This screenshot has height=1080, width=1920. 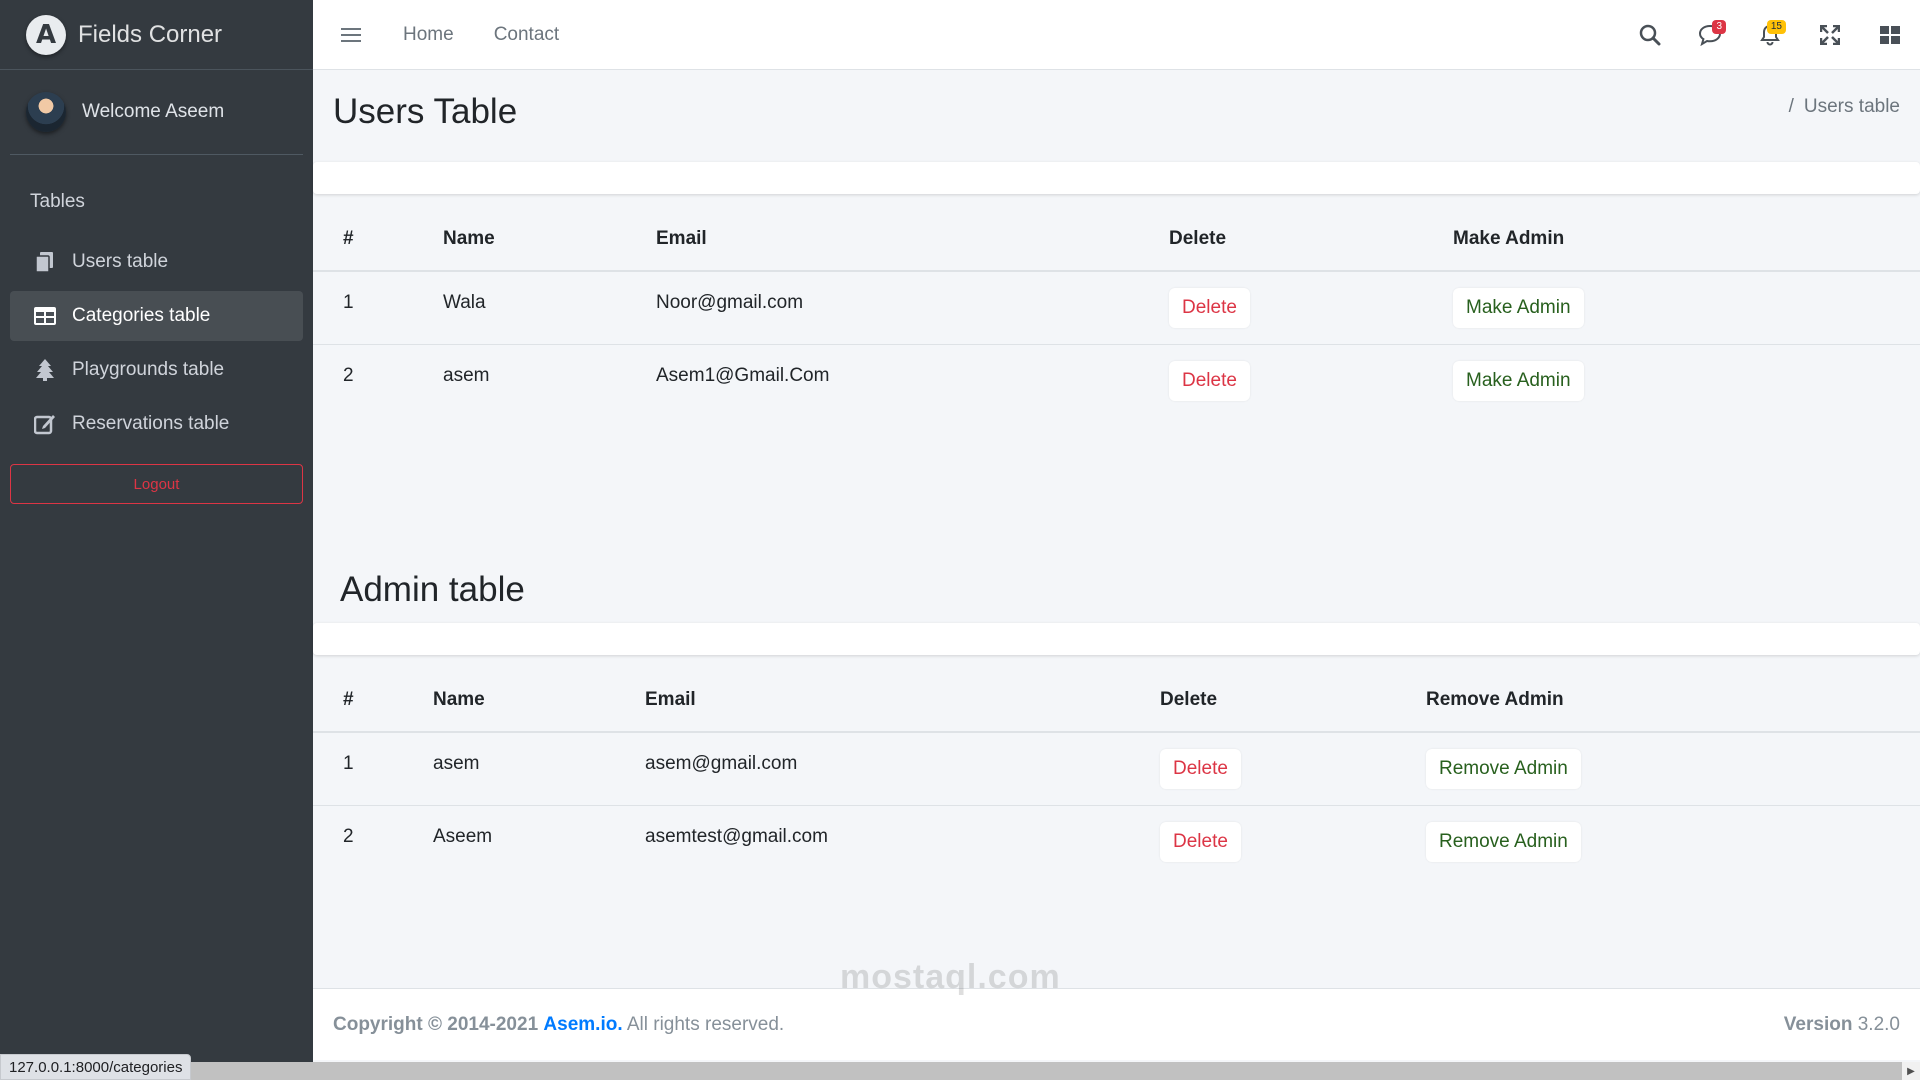 What do you see at coordinates (1116, 178) in the screenshot?
I see `users-card-header` at bounding box center [1116, 178].